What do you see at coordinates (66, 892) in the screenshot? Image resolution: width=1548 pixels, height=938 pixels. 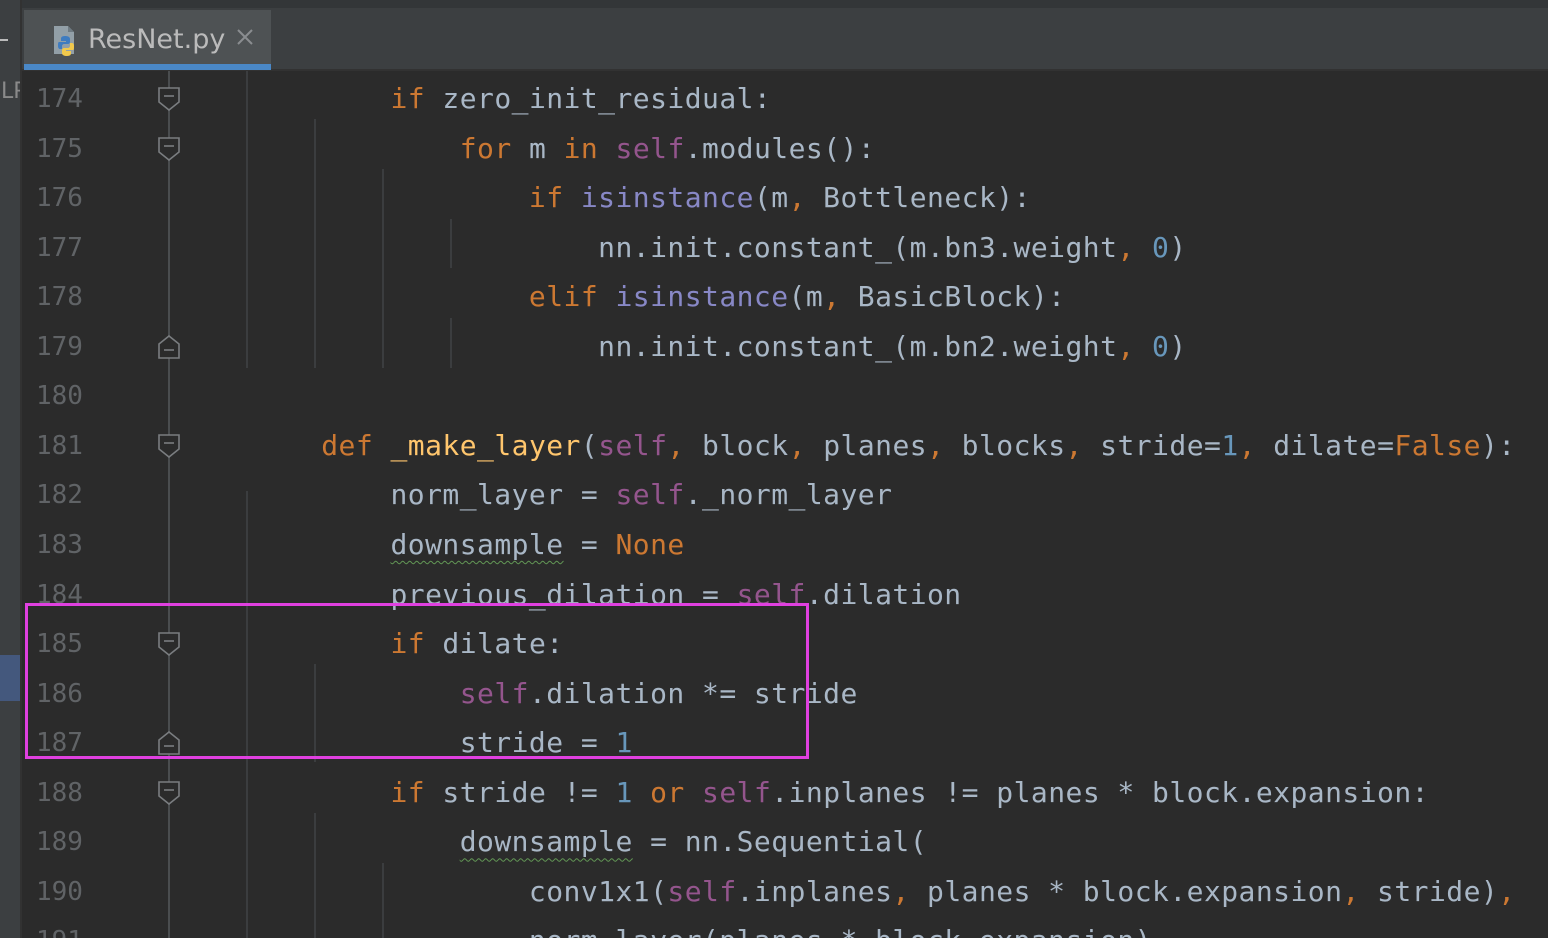 I see `line-number: 190` at bounding box center [66, 892].